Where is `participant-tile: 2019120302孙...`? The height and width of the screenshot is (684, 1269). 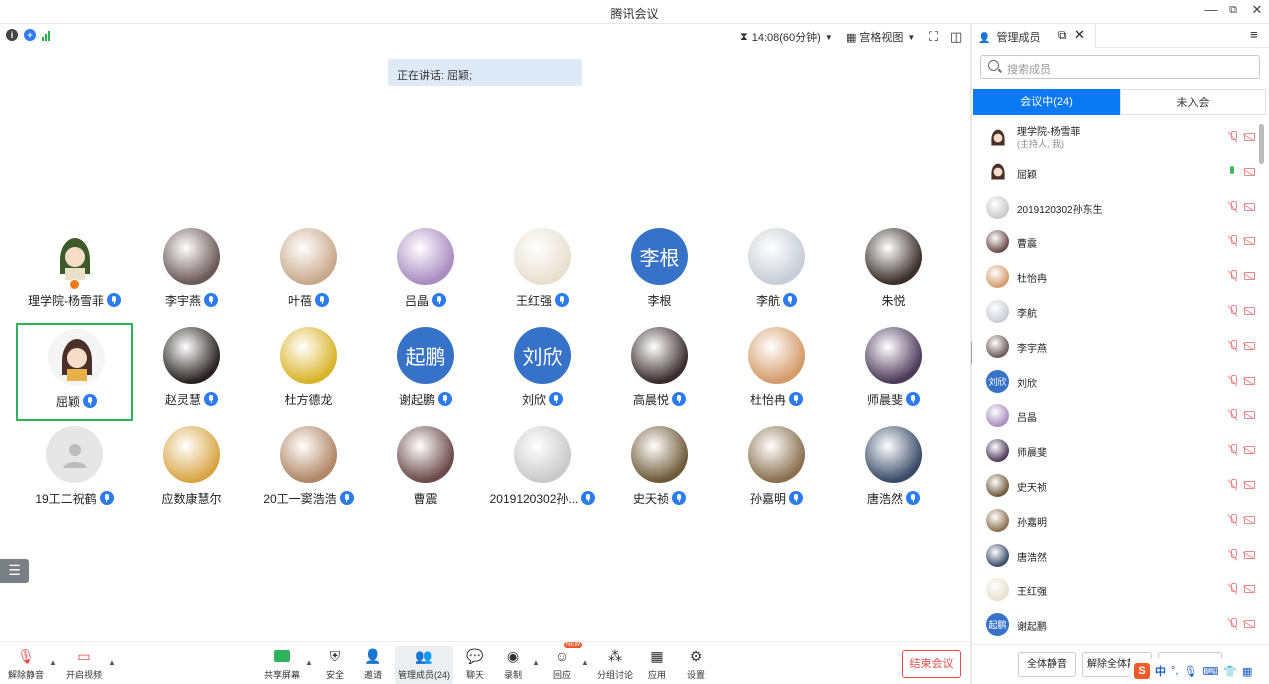
participant-tile: 2019120302孙... is located at coordinates (542, 471).